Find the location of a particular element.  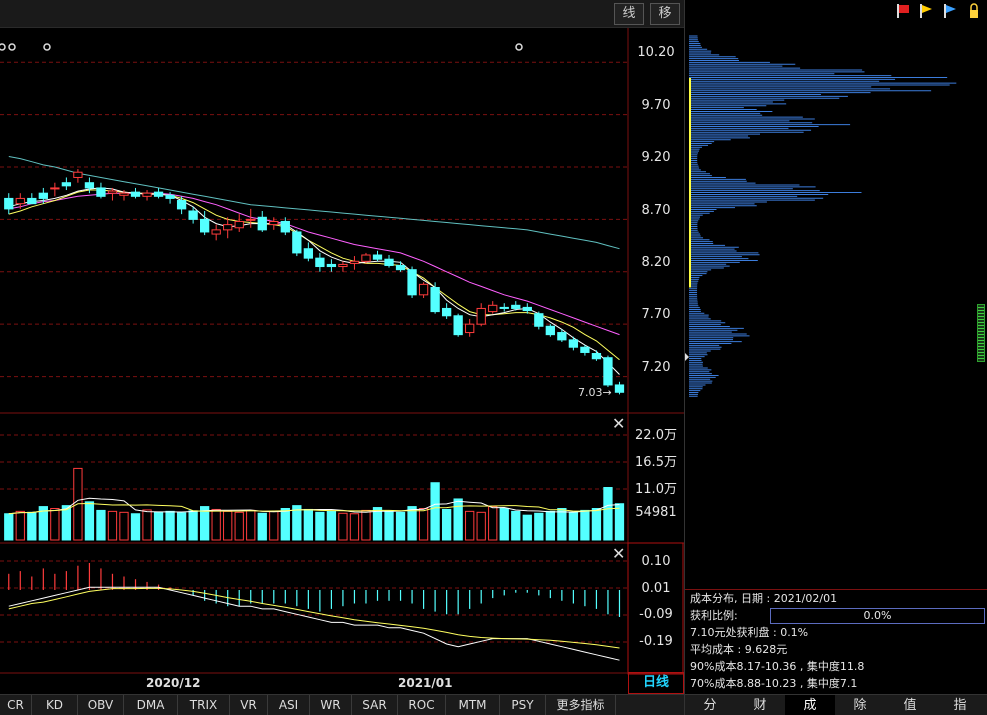

tab-psy: PSY is located at coordinates (523, 705).